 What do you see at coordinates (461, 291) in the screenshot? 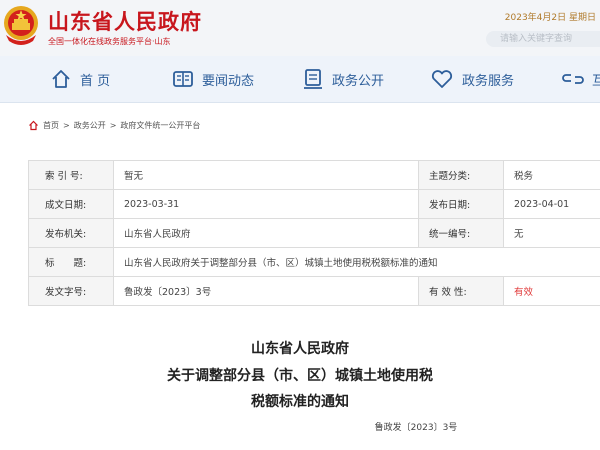
I see `validity-label: 有 效 性:` at bounding box center [461, 291].